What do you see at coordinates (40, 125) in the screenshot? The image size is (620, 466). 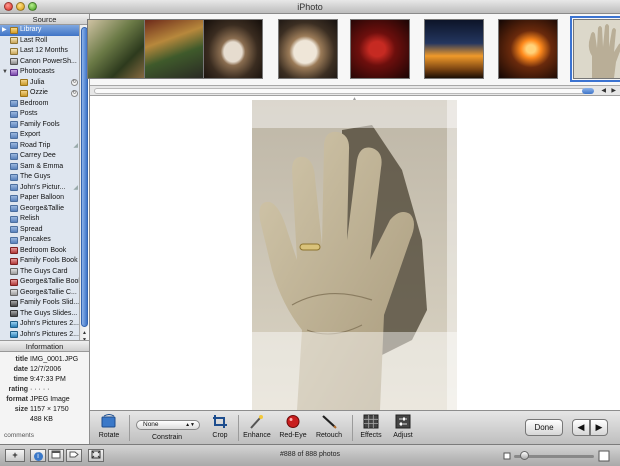 I see `source-item: Family Fools` at bounding box center [40, 125].